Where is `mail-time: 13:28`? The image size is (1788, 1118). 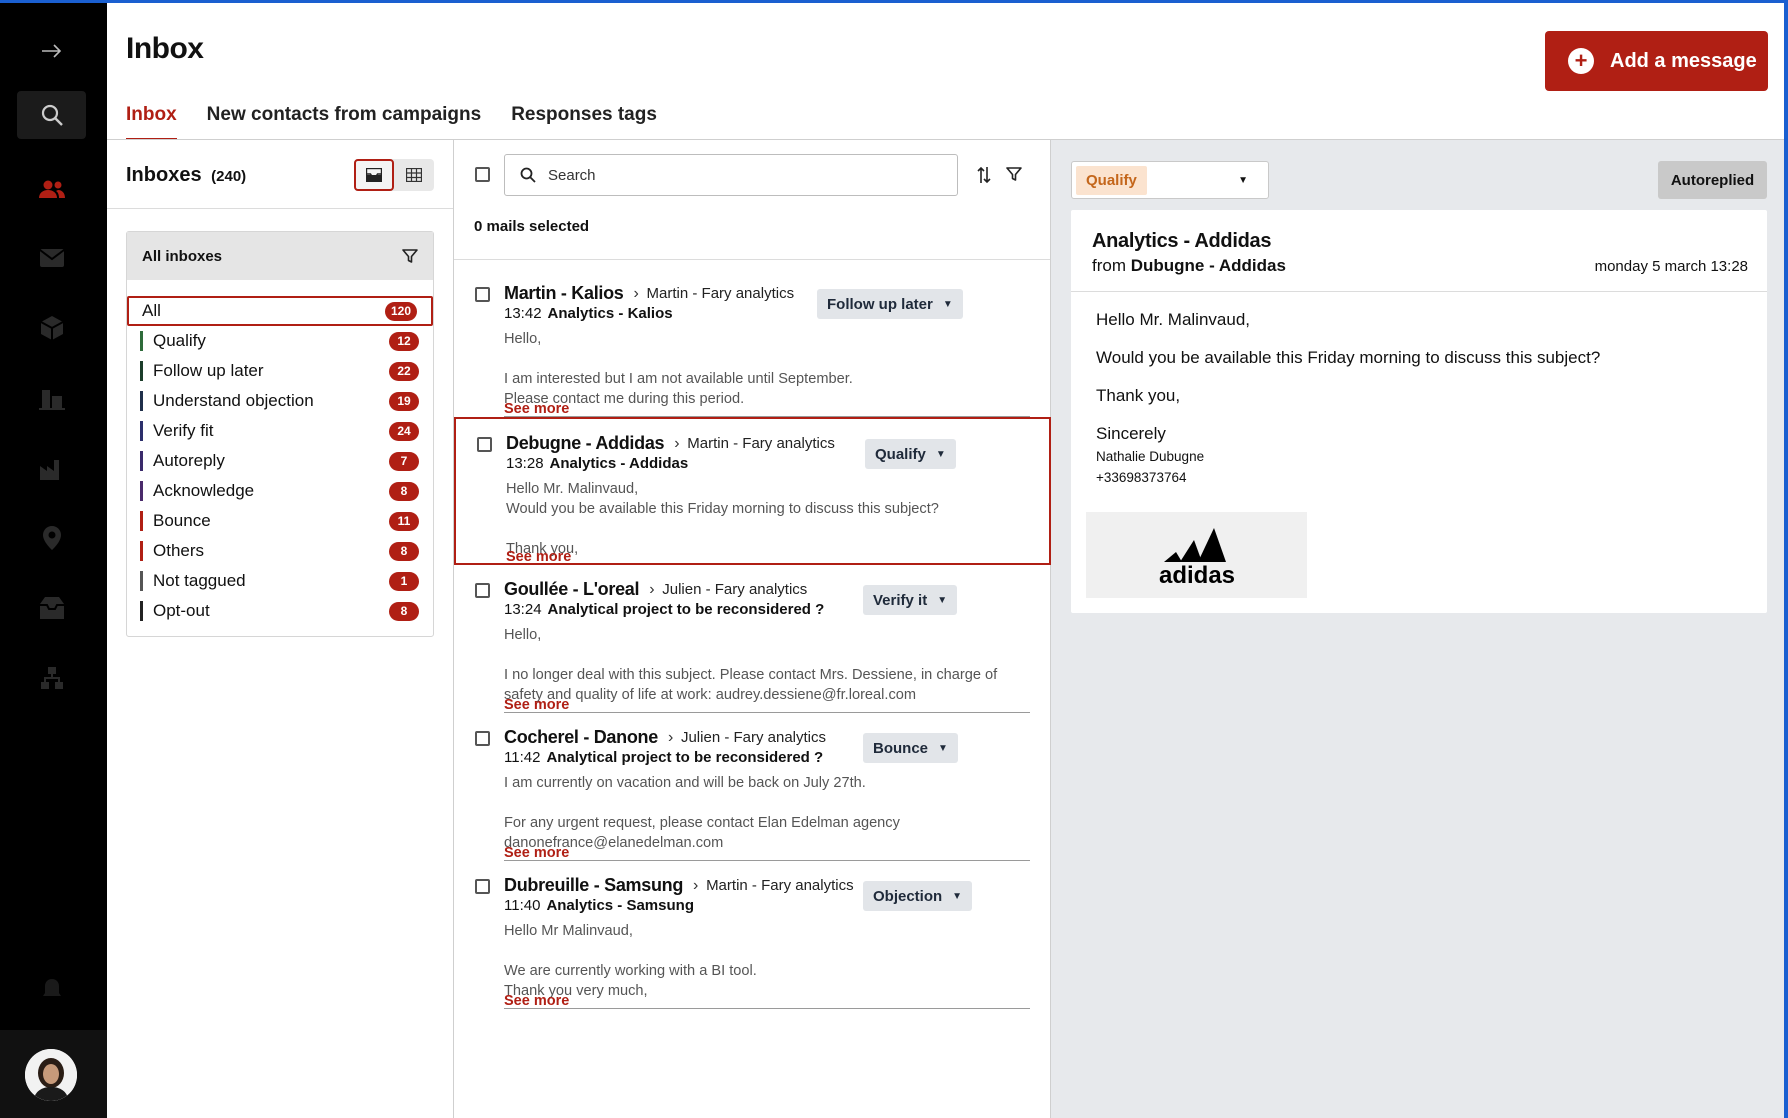
mail-time: 13:28 is located at coordinates (525, 463).